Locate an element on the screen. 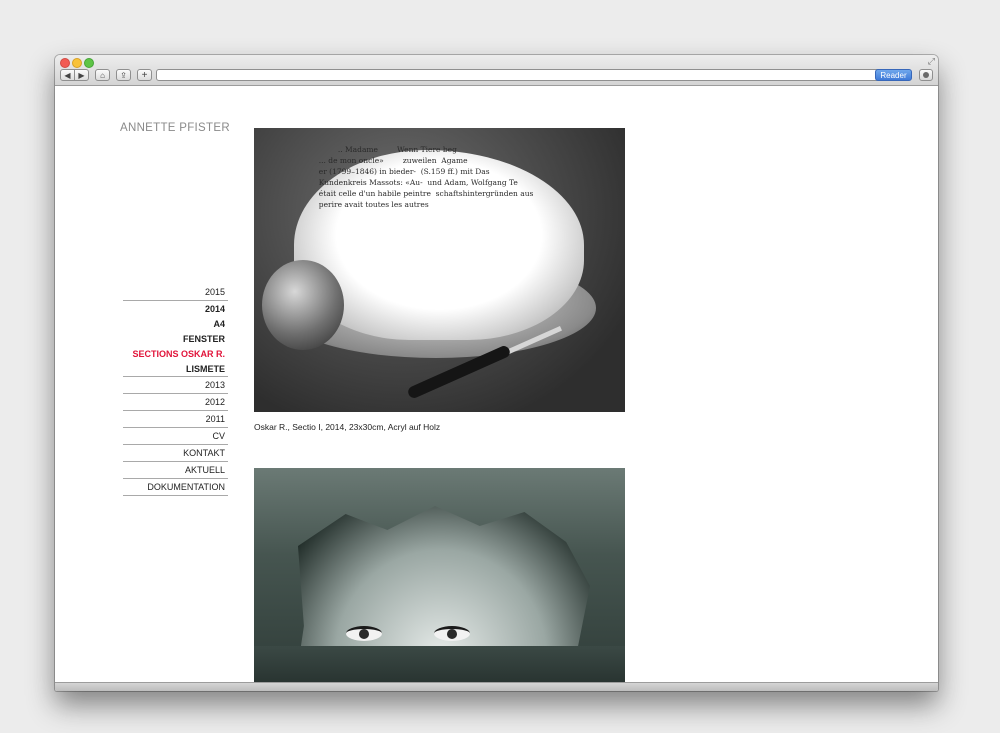 This screenshot has height=733, width=1000. downloads-icon is located at coordinates (926, 75).